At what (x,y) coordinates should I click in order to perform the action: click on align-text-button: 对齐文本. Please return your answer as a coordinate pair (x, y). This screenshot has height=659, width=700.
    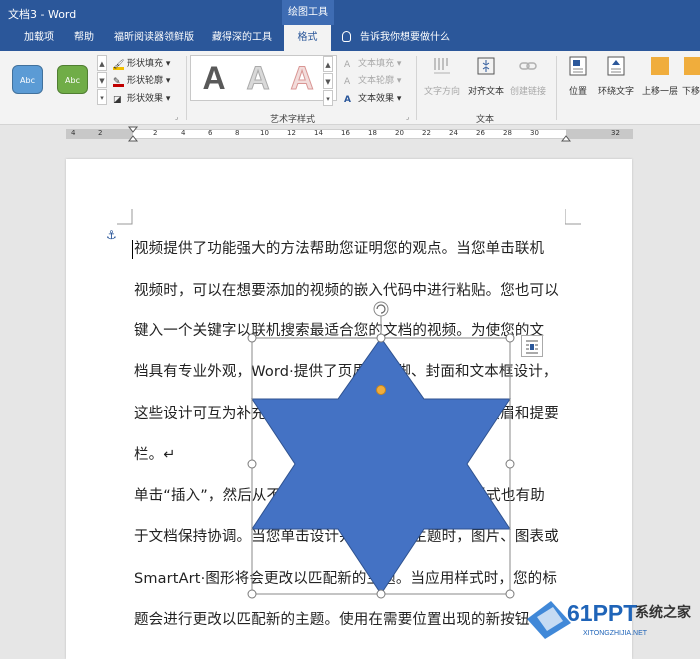
    Looking at the image, I should click on (486, 76).